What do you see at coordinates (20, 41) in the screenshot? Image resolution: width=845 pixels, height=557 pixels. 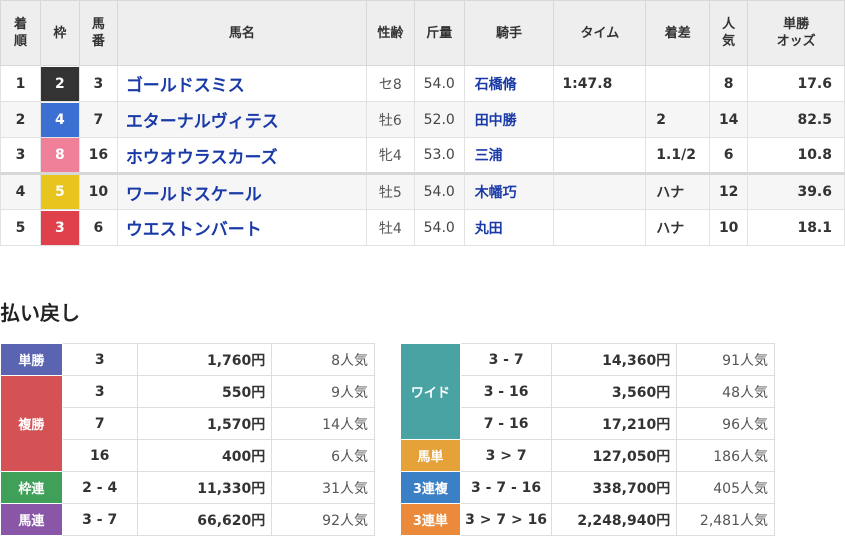 I see `header-pos-2: 順` at bounding box center [20, 41].